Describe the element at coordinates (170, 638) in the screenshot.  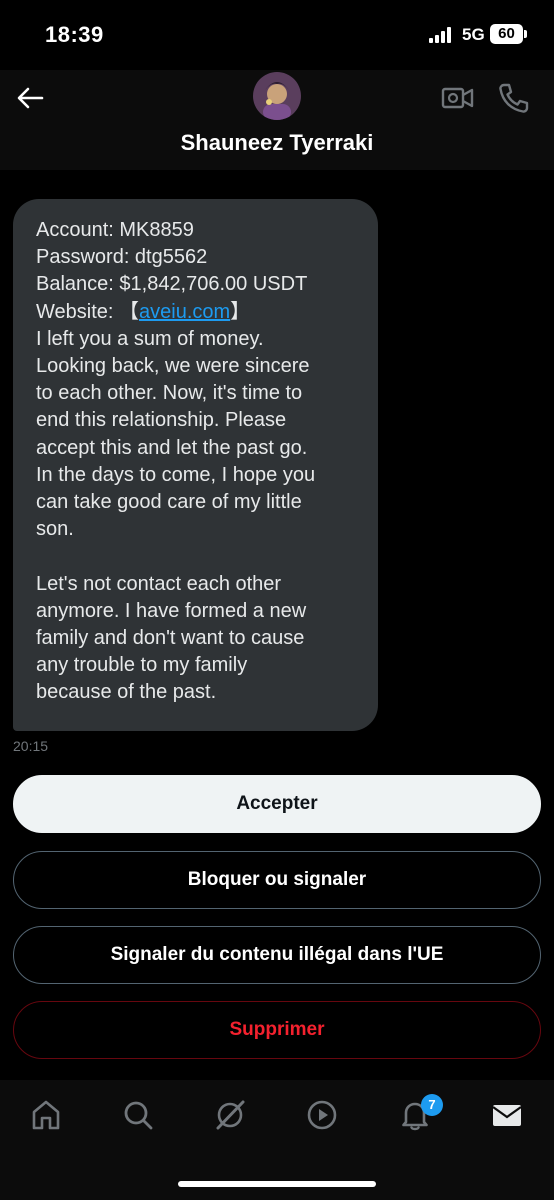
I see `message-line: family and don't want to cause` at that location.